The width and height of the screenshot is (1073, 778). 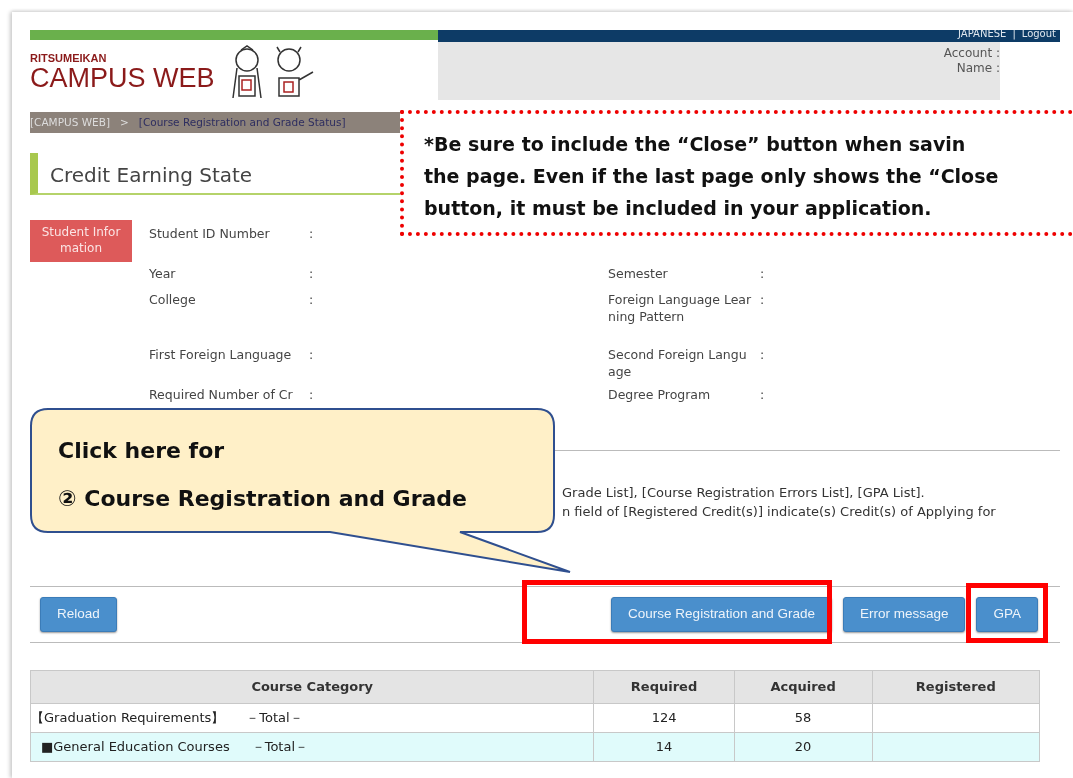 I want to click on field-label: Foreign Language Learning Pattern, so click(x=680, y=308).